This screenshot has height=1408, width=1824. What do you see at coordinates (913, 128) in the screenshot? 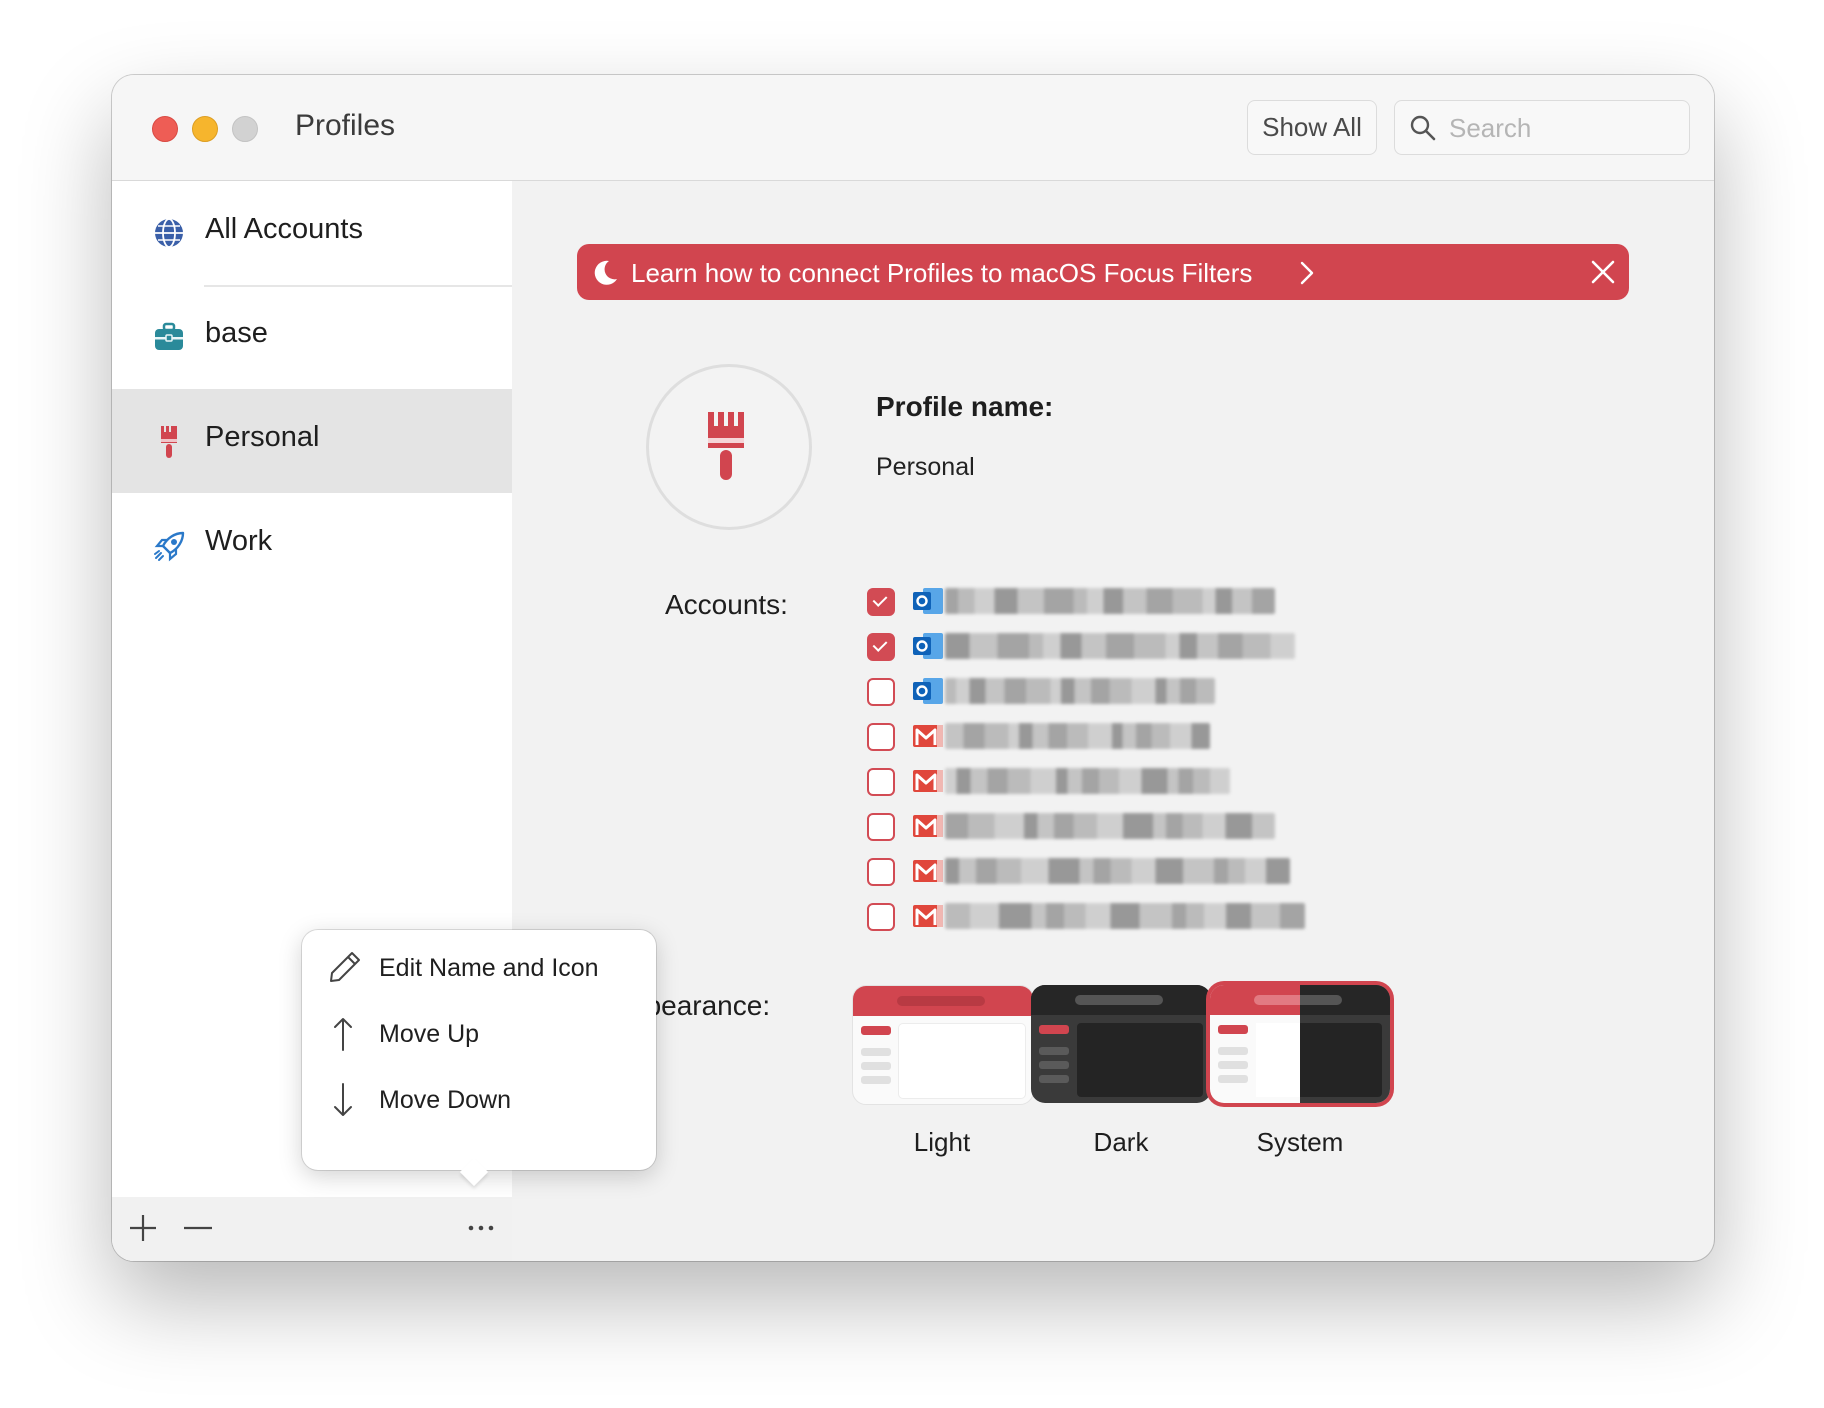
I see `title-bar: Profiles Show All` at bounding box center [913, 128].